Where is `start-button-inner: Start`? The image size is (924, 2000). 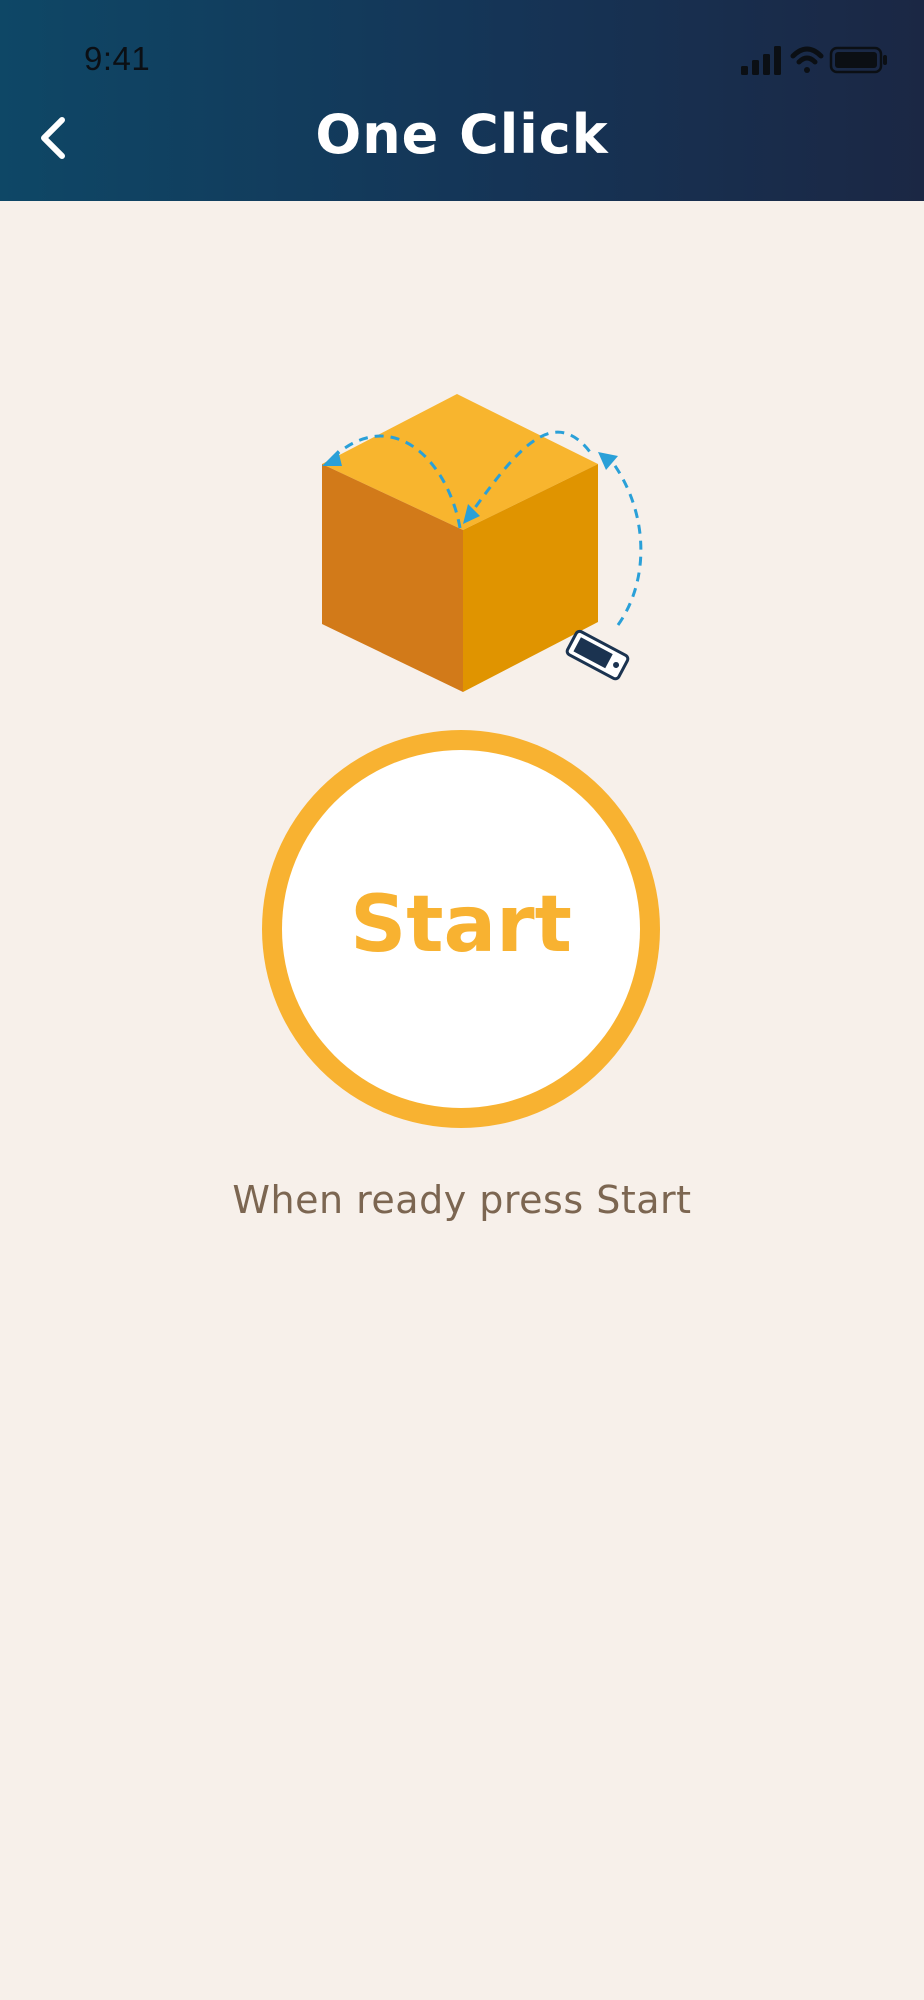 start-button-inner: Start is located at coordinates (461, 929).